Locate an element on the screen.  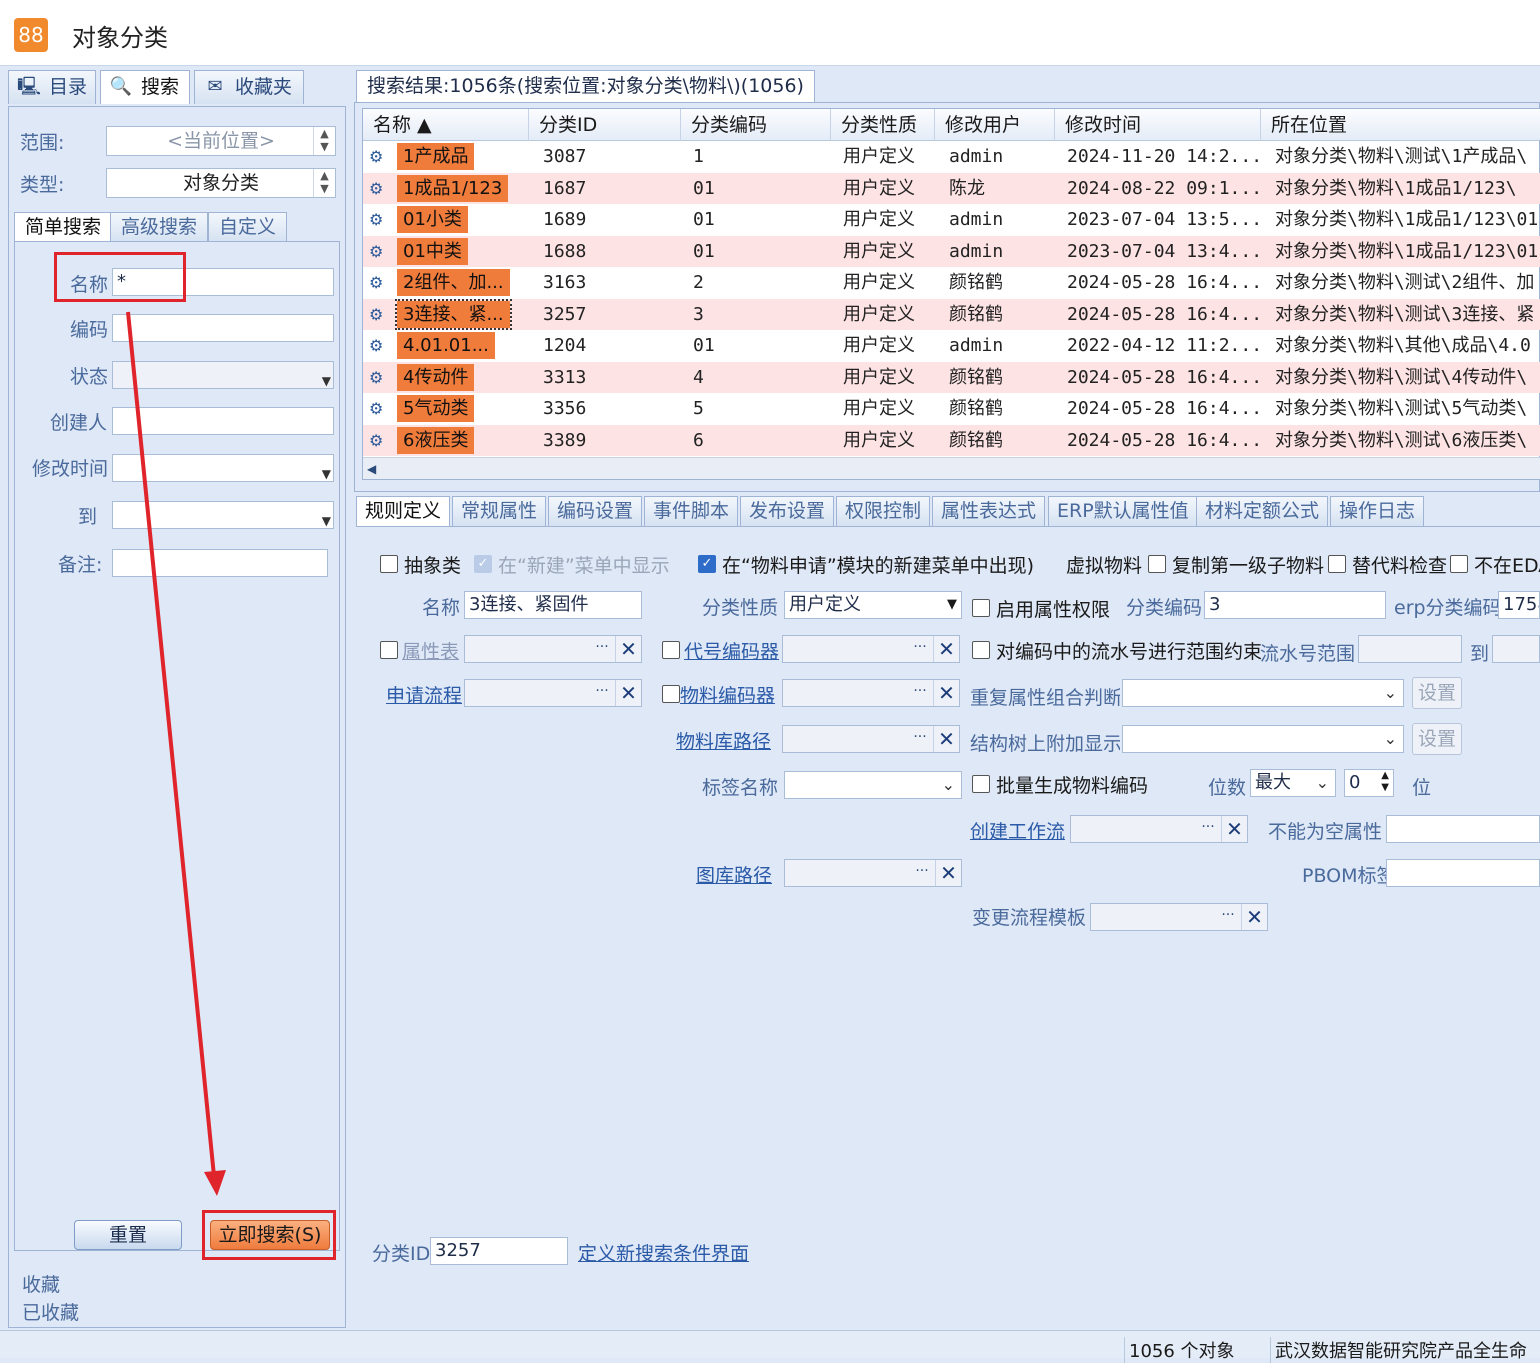
tab-operation-log: 操作日志 is located at coordinates (1377, 511).